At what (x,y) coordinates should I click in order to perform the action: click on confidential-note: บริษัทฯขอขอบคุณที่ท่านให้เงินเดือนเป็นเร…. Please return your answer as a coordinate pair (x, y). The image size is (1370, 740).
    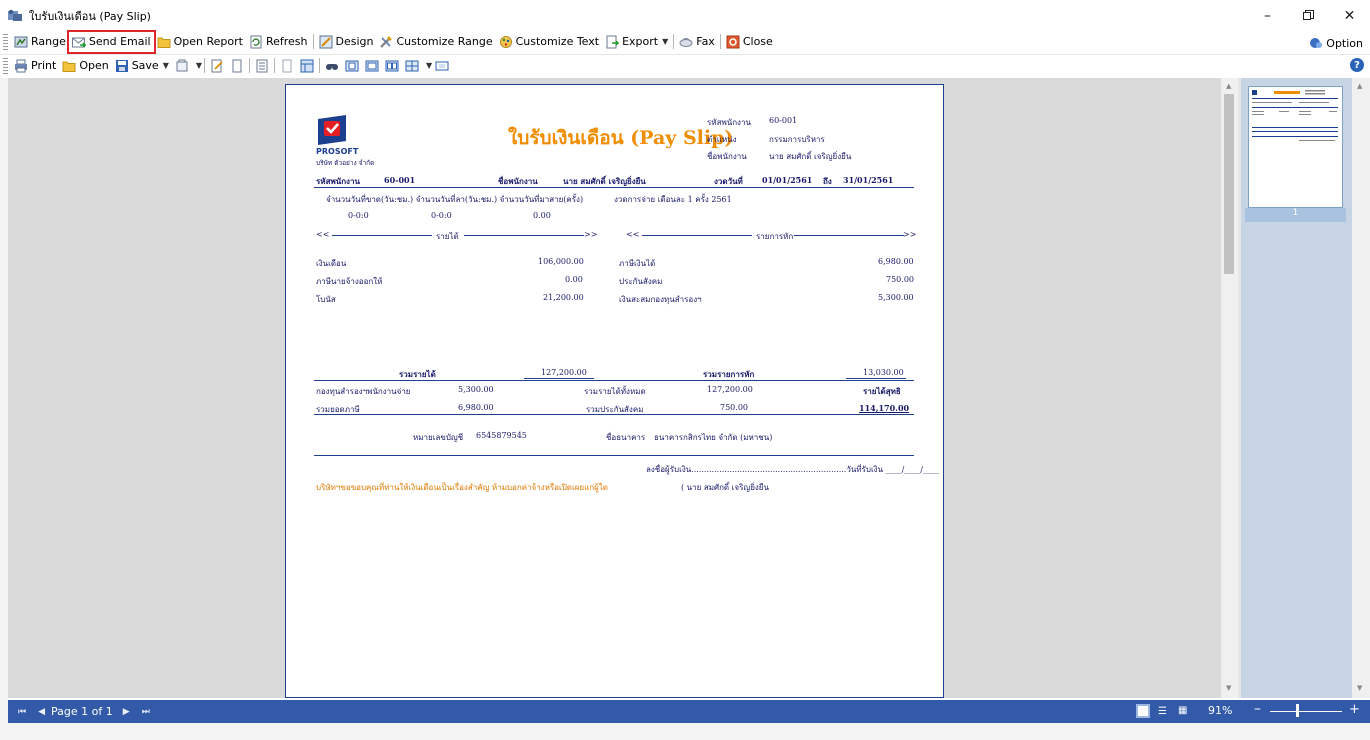
    Looking at the image, I should click on (462, 487).